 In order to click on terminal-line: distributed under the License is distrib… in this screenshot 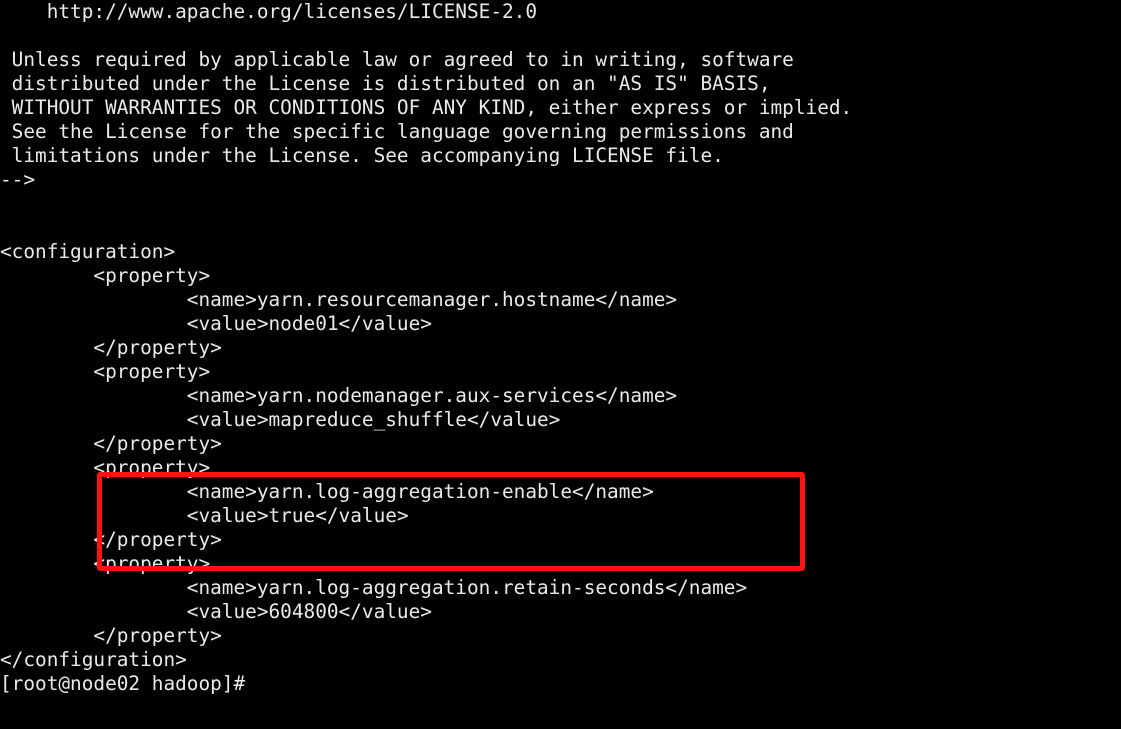, I will do `click(385, 83)`.